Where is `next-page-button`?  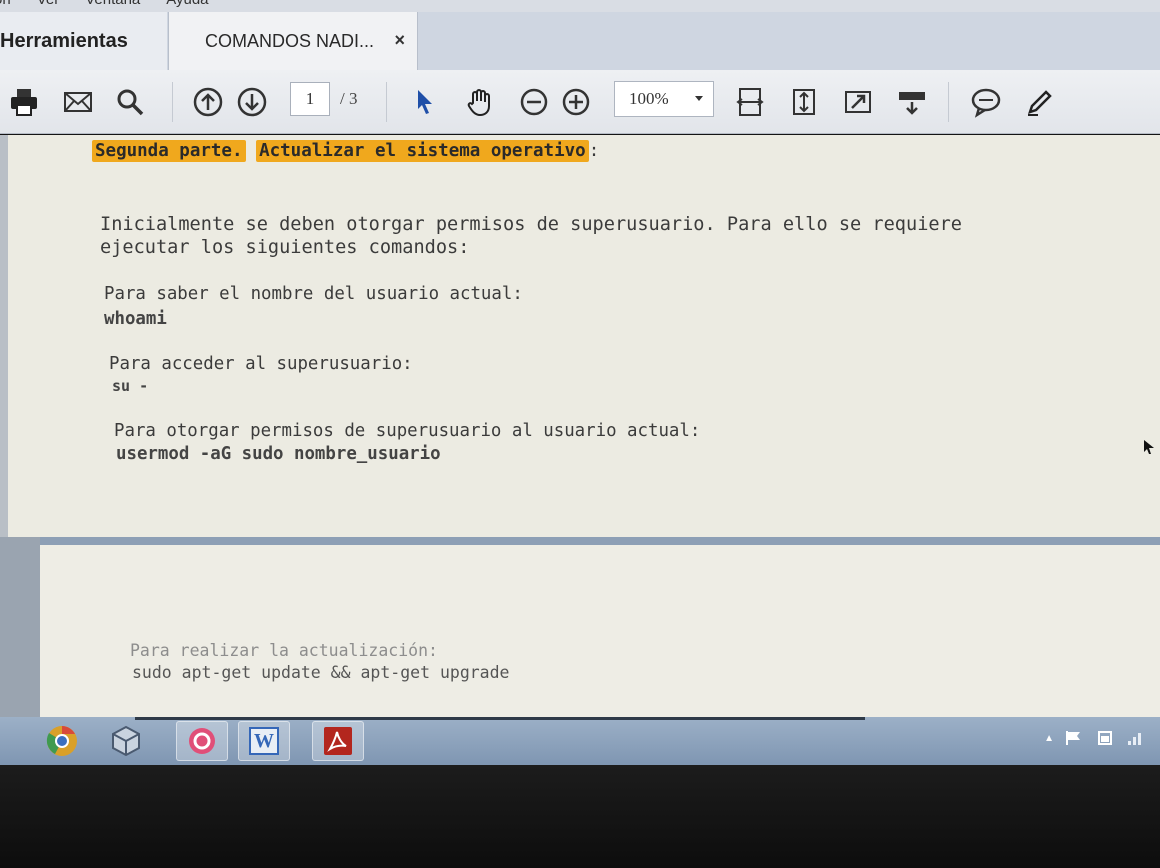
next-page-button is located at coordinates (252, 102).